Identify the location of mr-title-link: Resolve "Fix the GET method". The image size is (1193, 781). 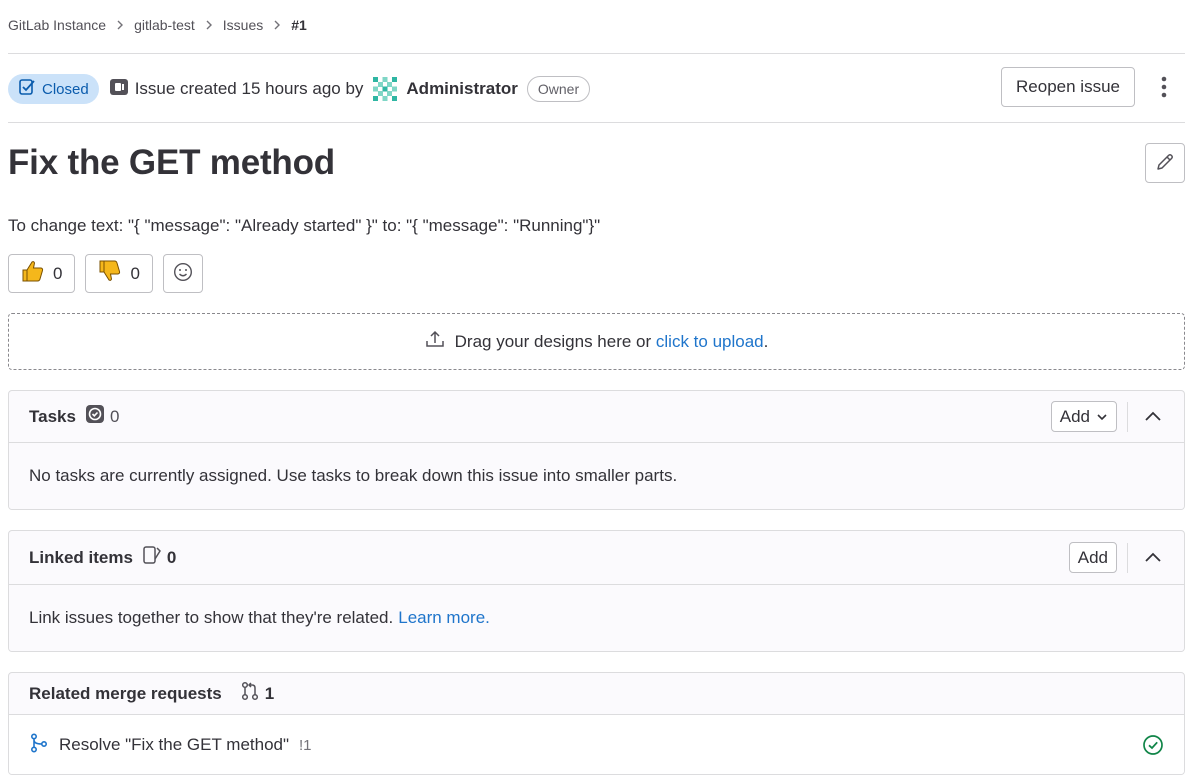
(174, 745).